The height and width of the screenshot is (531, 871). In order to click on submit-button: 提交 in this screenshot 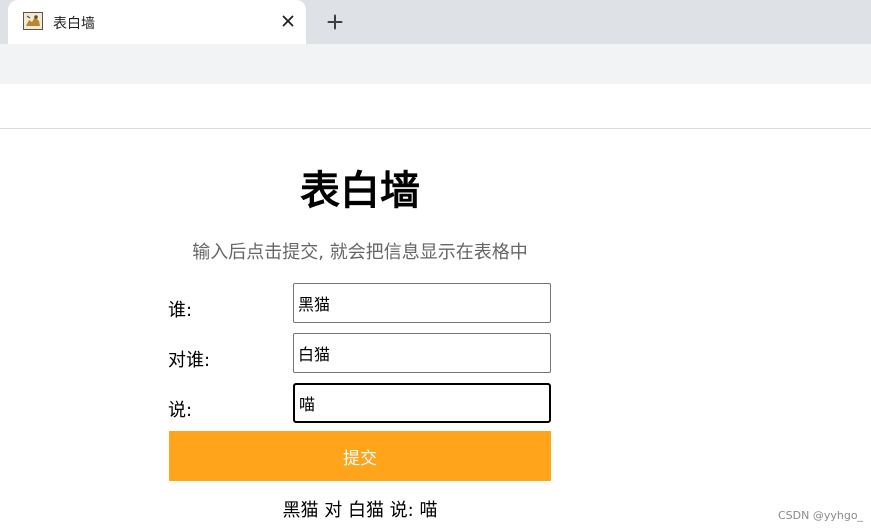, I will do `click(360, 456)`.